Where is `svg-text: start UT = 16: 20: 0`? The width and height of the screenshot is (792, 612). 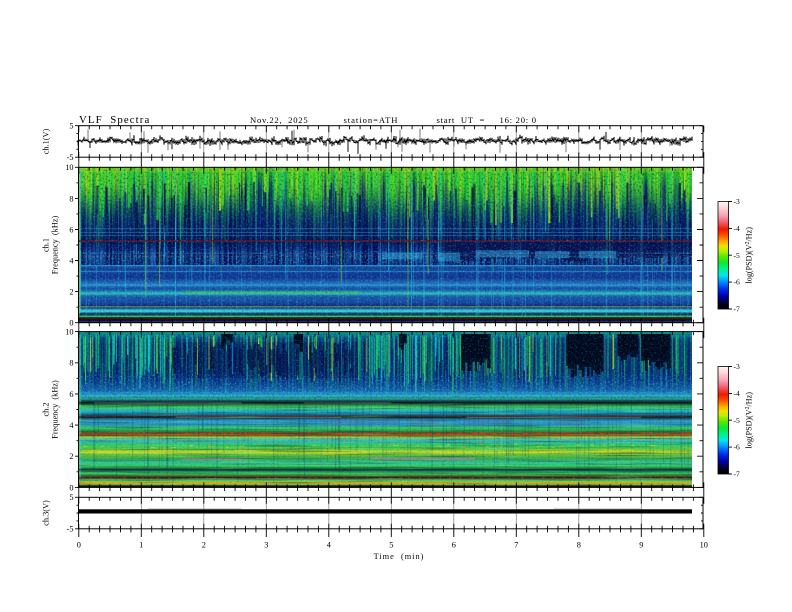
svg-text: start UT = 16: 20: 0 is located at coordinates (487, 120).